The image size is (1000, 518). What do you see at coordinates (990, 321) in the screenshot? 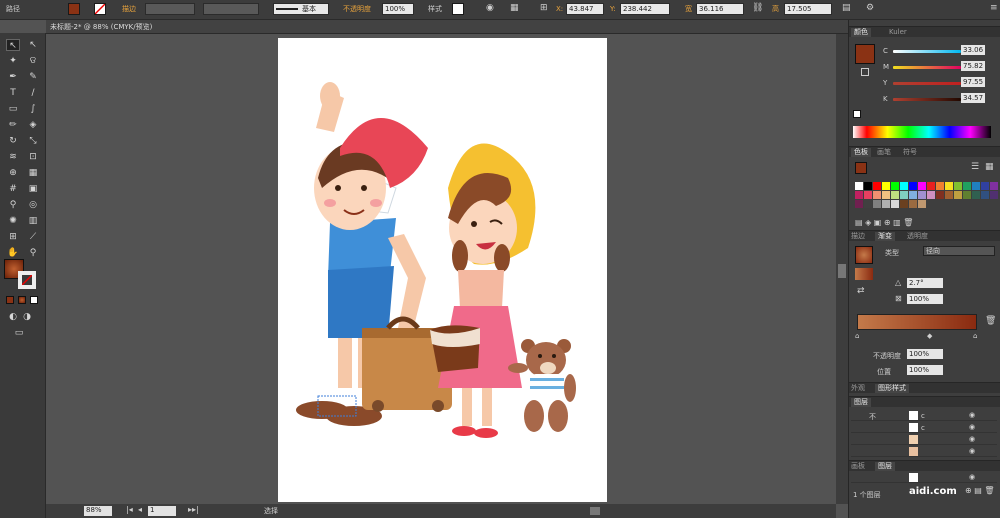
I see `delete-stop-icon: 🗑` at bounding box center [990, 321].